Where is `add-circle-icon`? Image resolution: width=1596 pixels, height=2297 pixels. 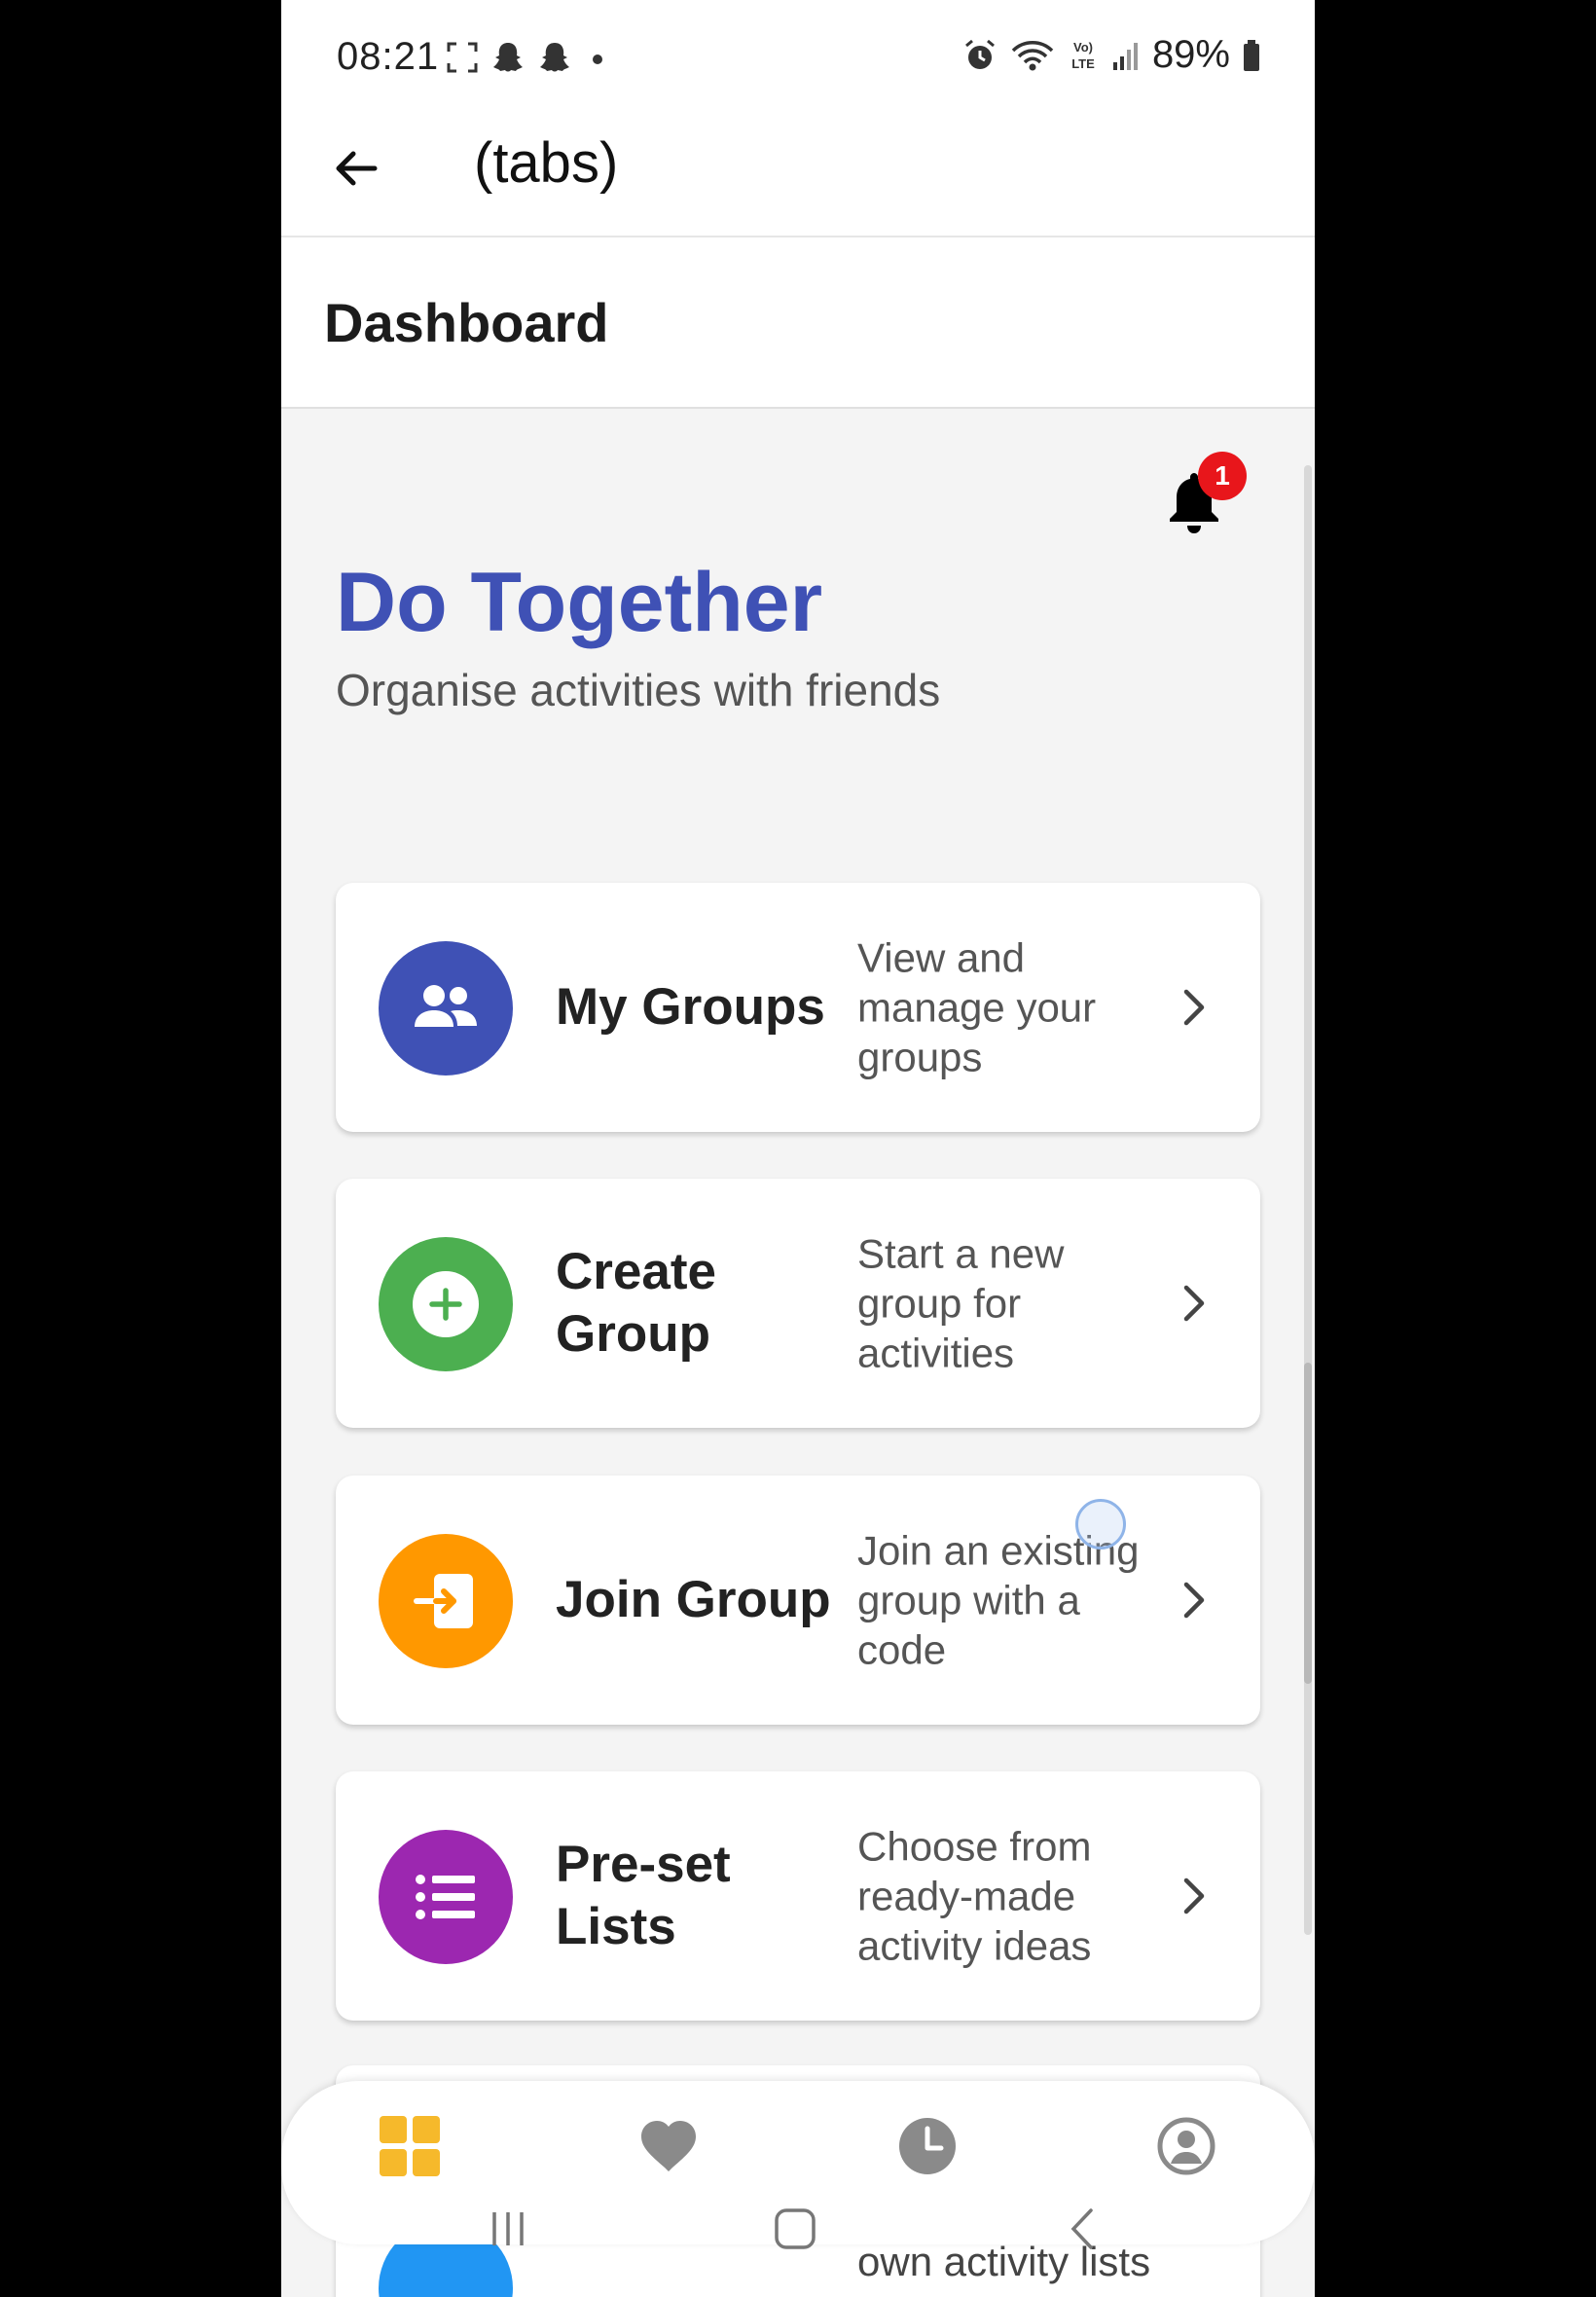 add-circle-icon is located at coordinates (446, 1304).